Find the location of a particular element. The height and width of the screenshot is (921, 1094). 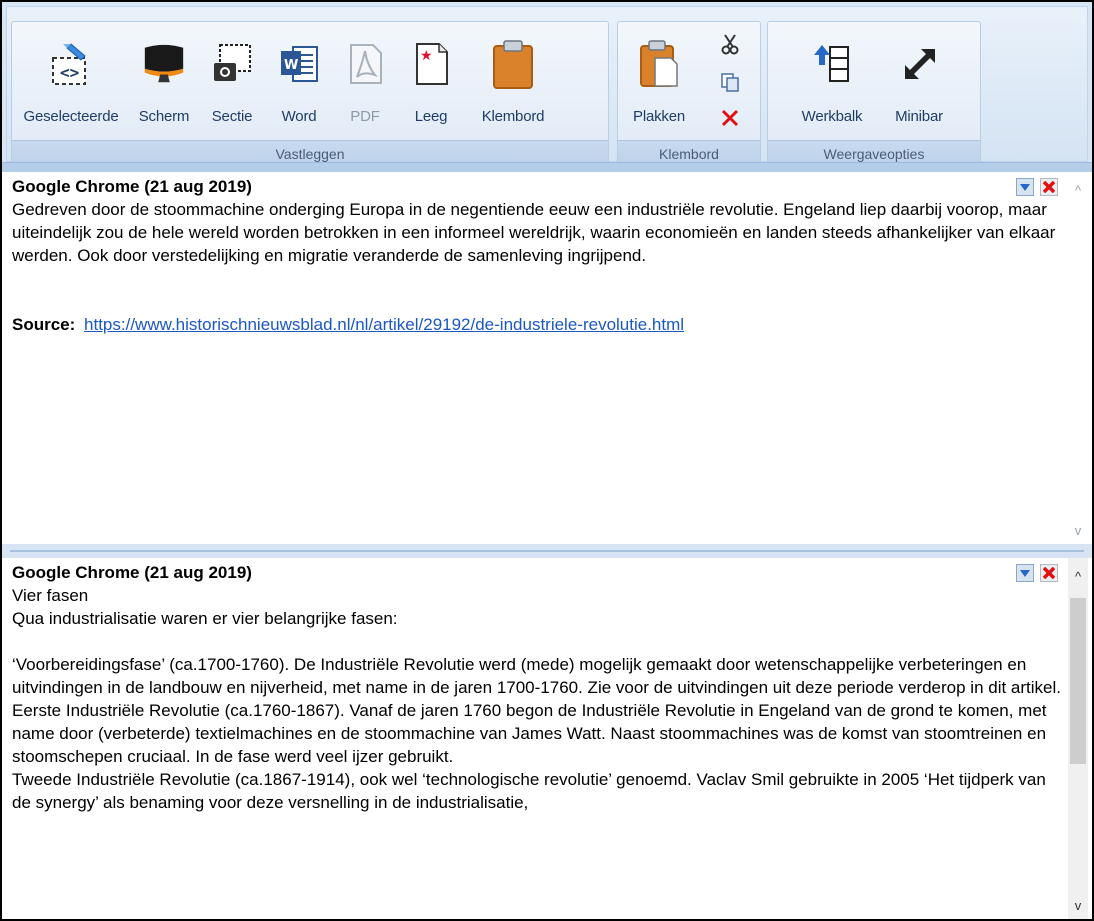

expand-arrow-icon is located at coordinates (919, 64).